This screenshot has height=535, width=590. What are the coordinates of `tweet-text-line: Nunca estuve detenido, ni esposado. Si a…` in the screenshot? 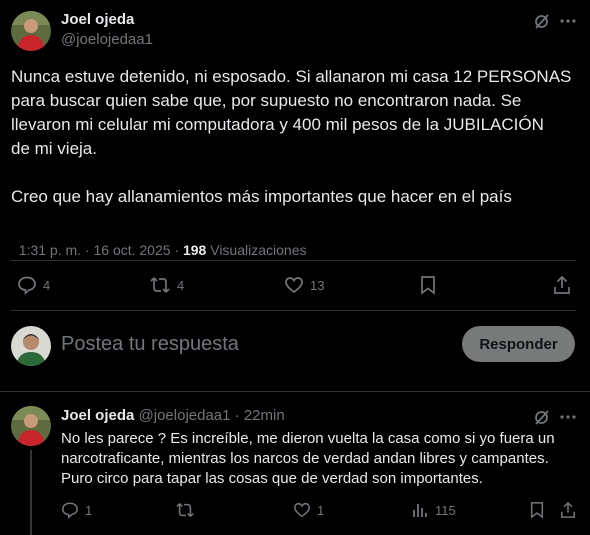 It's located at (291, 76).